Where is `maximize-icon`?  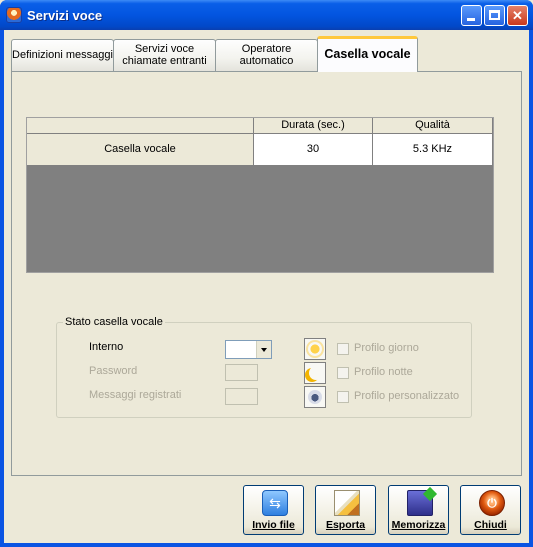 maximize-icon is located at coordinates (494, 15).